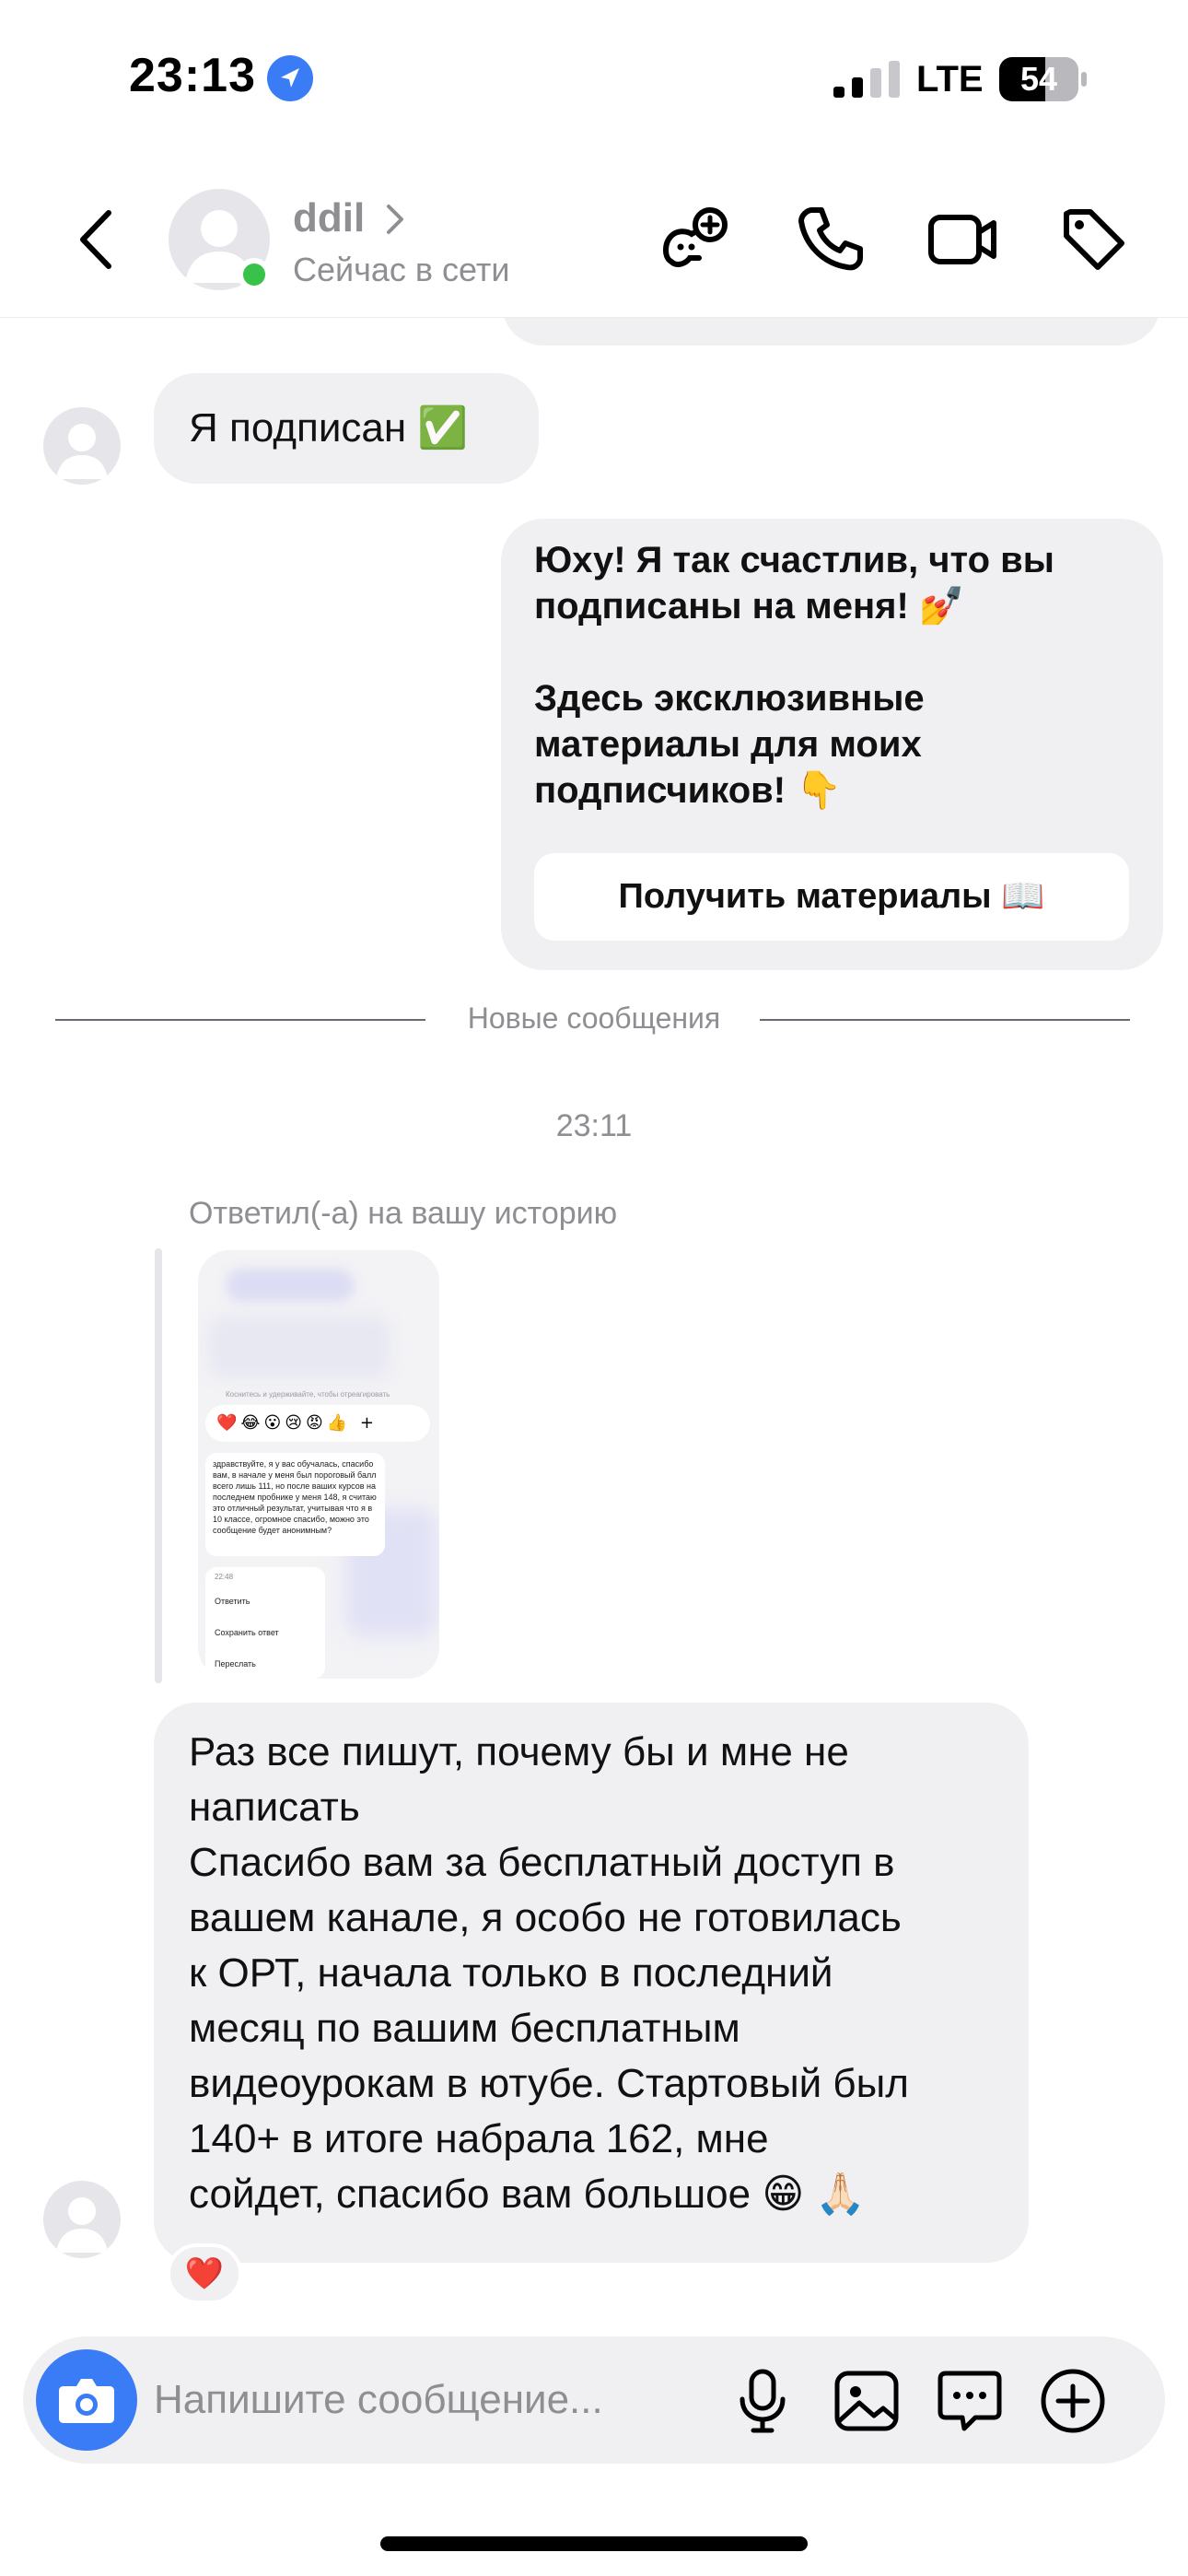 The image size is (1188, 2576). What do you see at coordinates (549, 2083) in the screenshot?
I see `message-text-line: видеоурокам в ютубе. Стартовый был` at bounding box center [549, 2083].